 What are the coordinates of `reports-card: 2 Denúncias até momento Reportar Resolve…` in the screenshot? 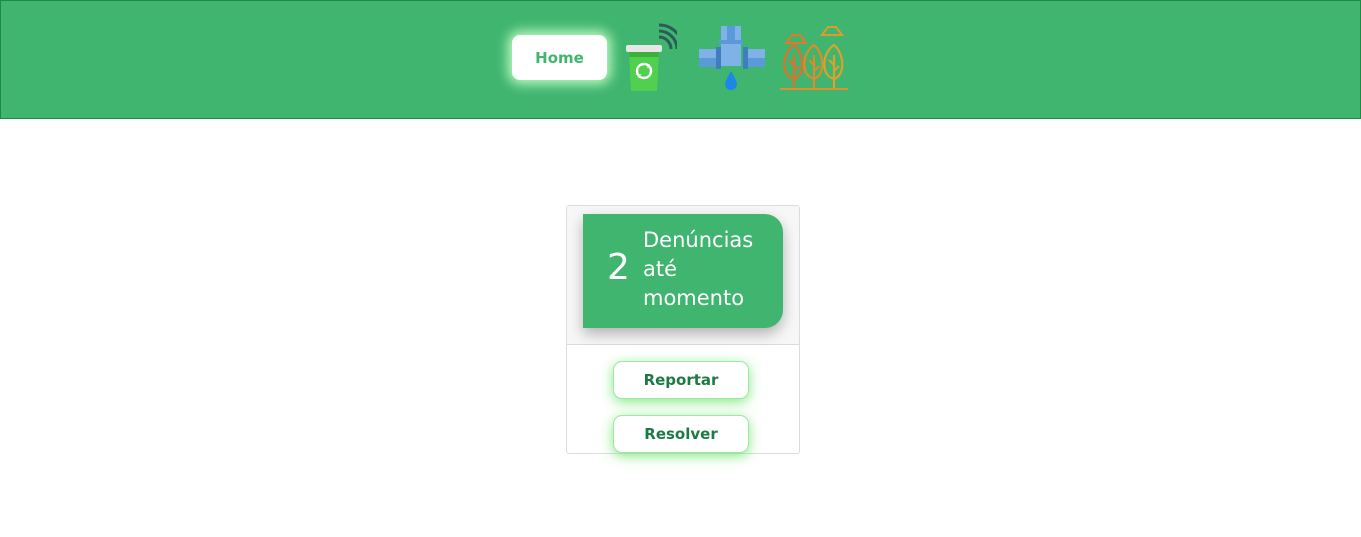 It's located at (683, 329).